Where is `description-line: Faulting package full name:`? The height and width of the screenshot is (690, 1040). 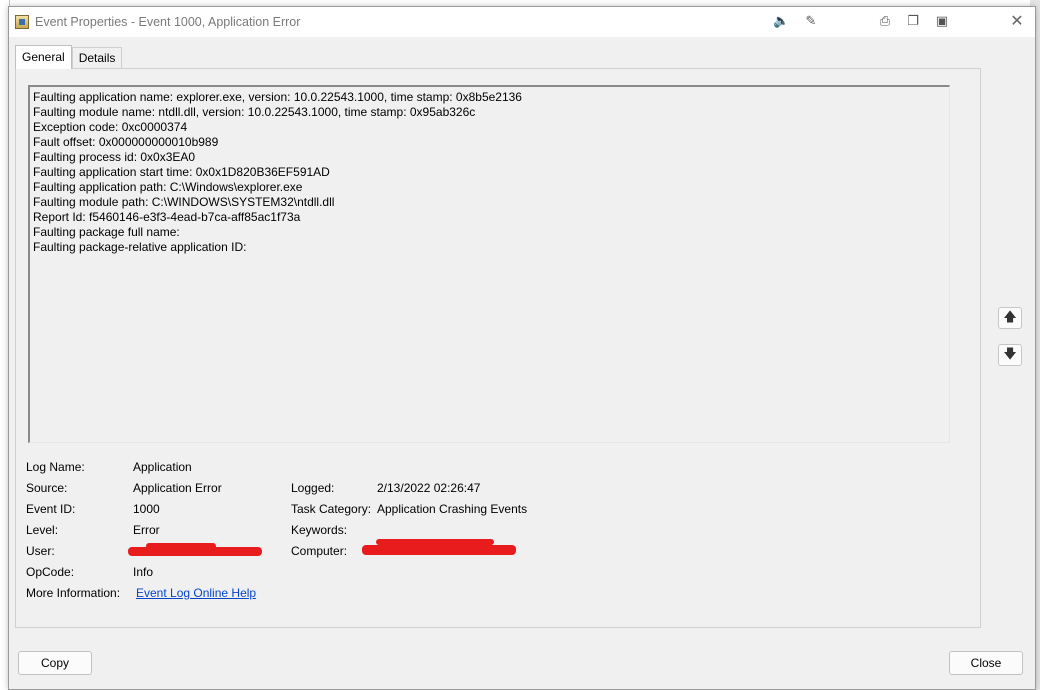
description-line: Faulting package full name: is located at coordinates (106, 232).